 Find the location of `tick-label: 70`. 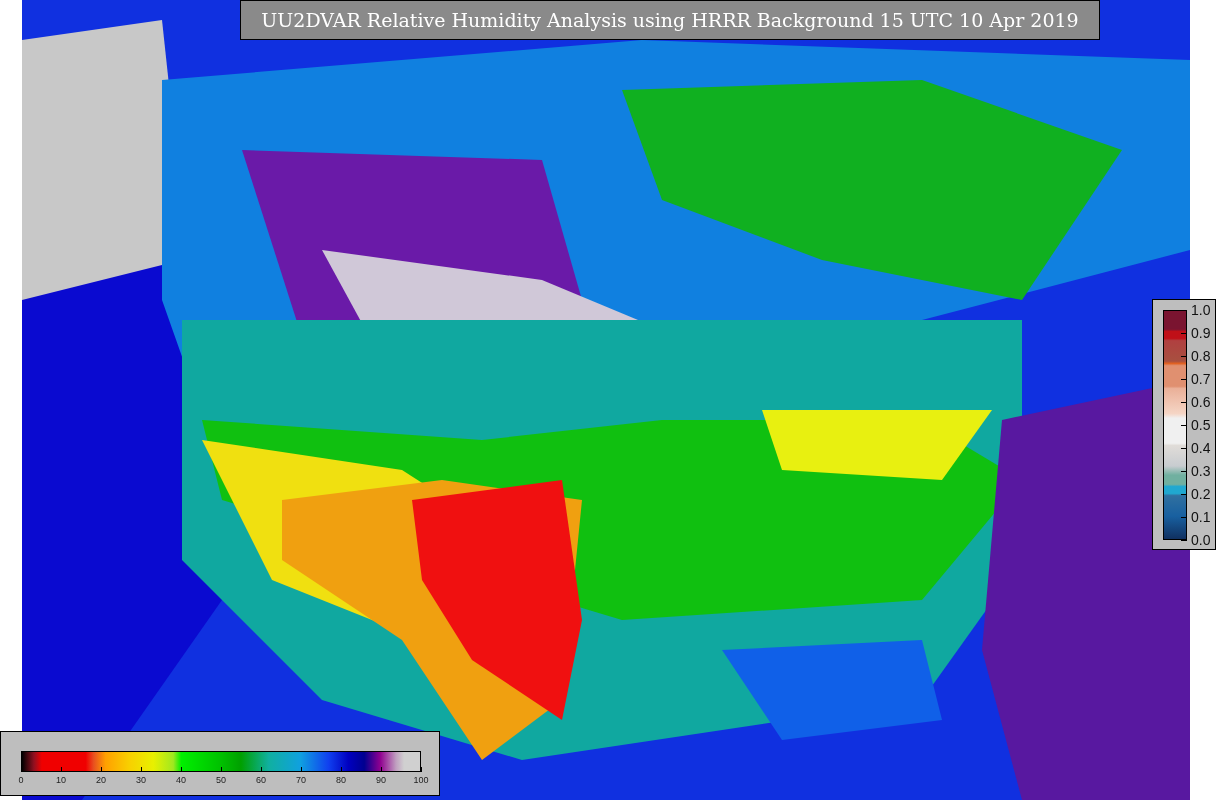

tick-label: 70 is located at coordinates (301, 780).